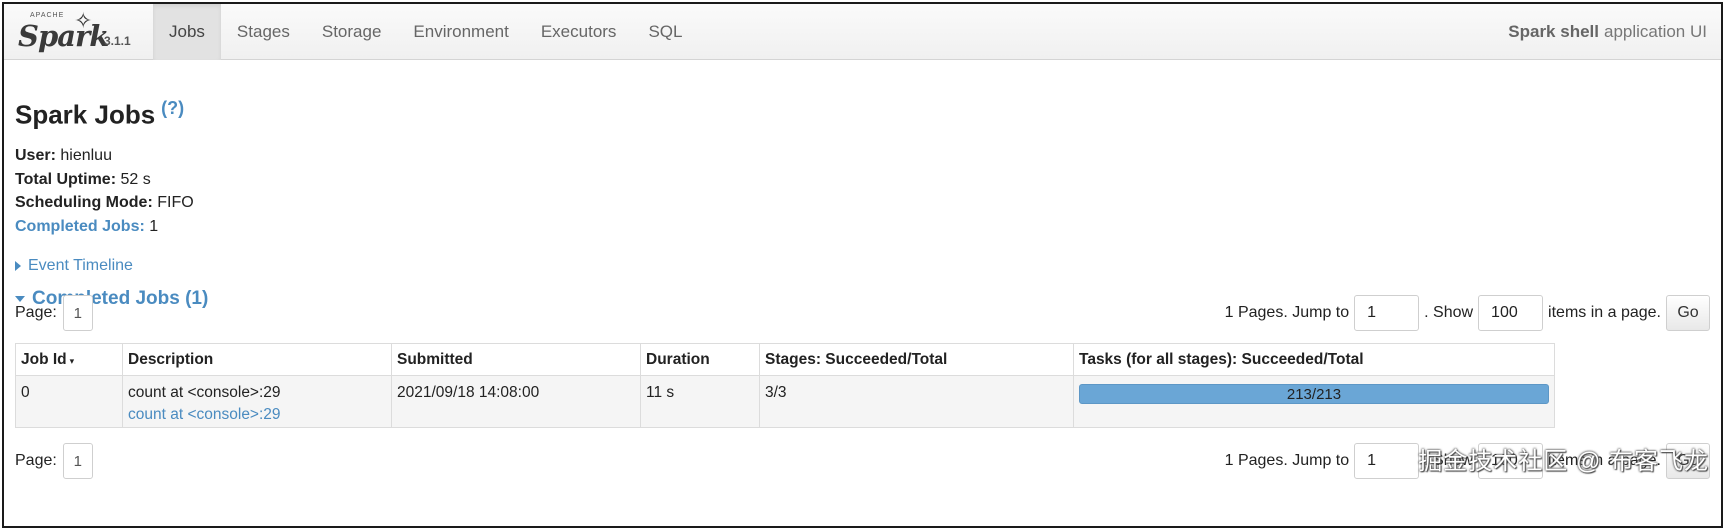  What do you see at coordinates (1655, 31) in the screenshot?
I see `app-suffix: application UI` at bounding box center [1655, 31].